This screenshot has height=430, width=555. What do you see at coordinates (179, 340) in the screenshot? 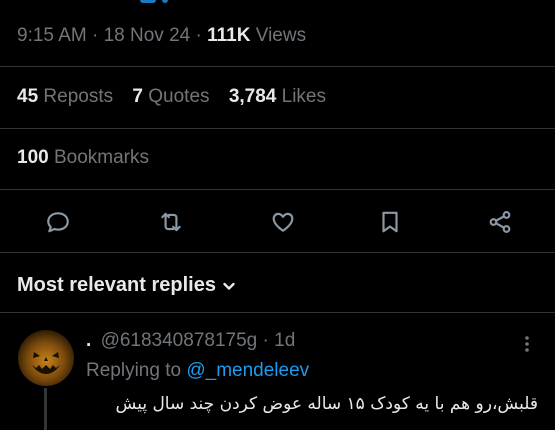
I see `reply-handle: @618340878175g` at bounding box center [179, 340].